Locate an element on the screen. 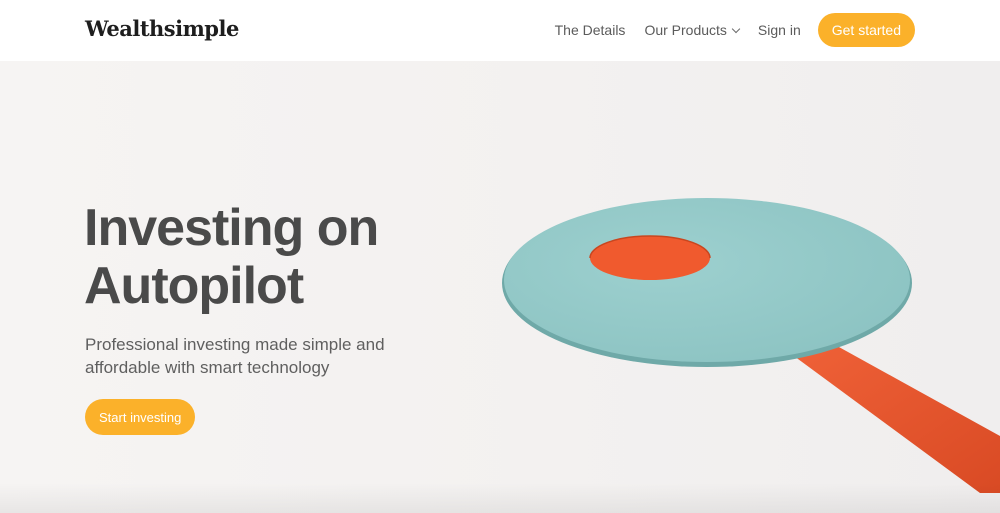 This screenshot has height=513, width=1000. nav-sign-in-link: Sign in is located at coordinates (779, 30).